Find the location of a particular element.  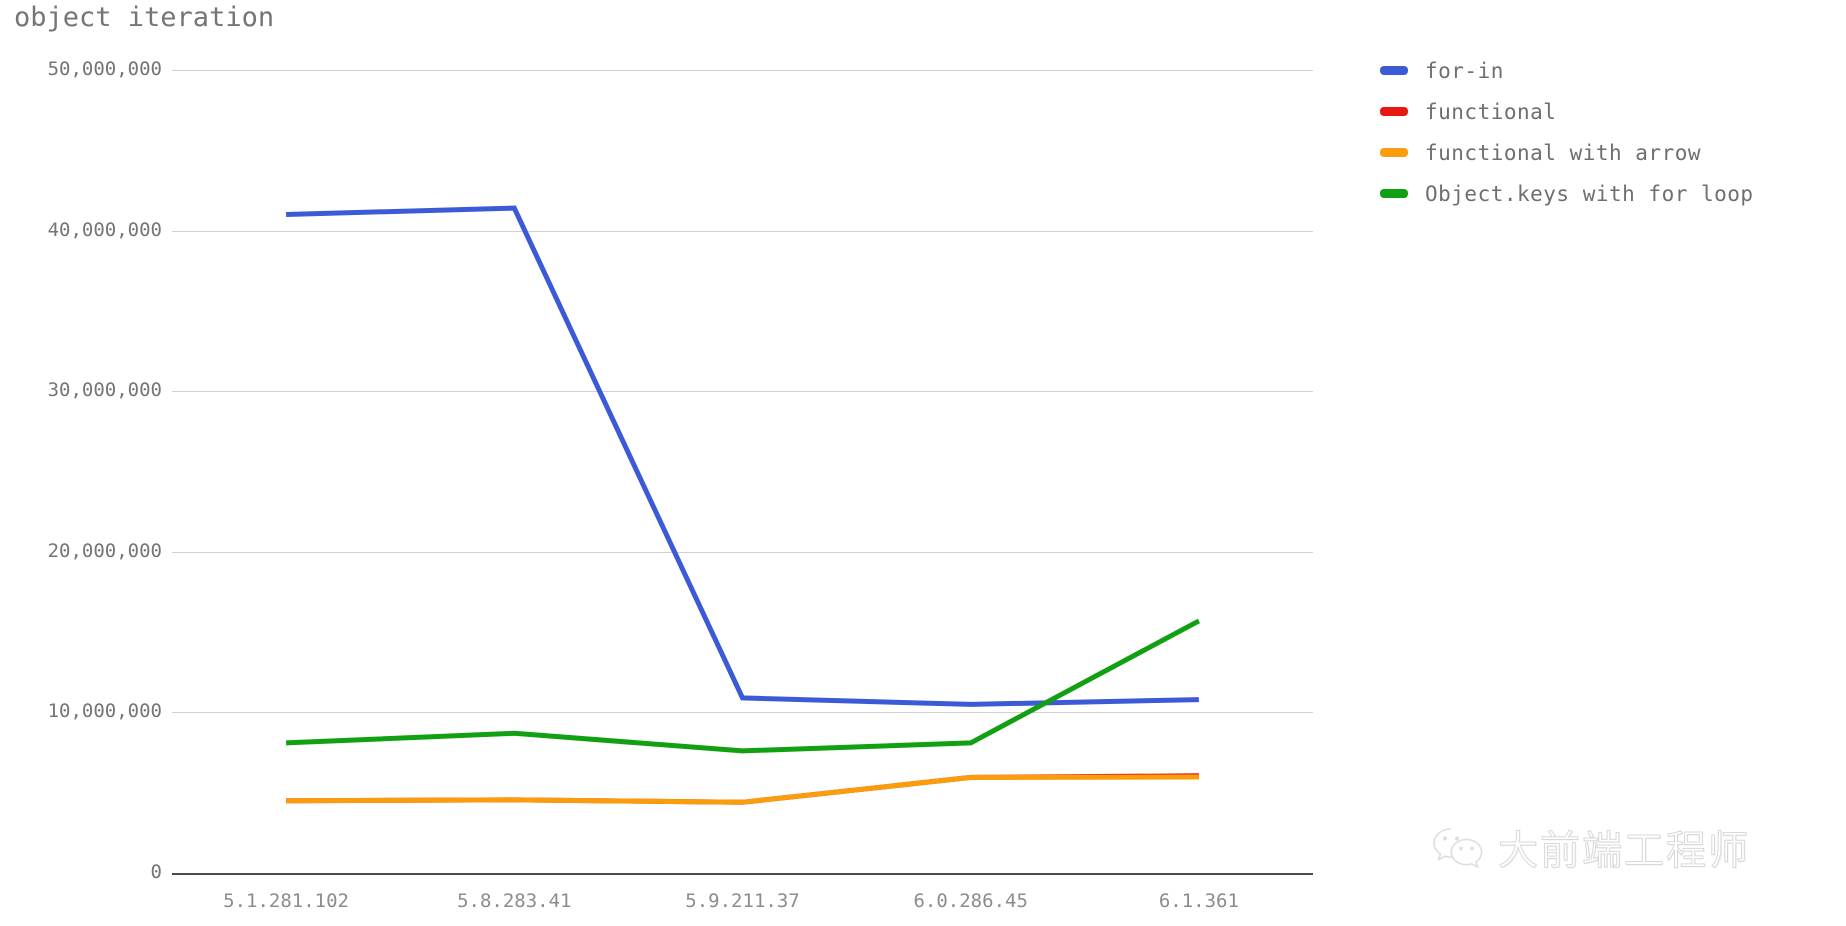

watermark-text: 大前端工程师 is located at coordinates (1624, 851).